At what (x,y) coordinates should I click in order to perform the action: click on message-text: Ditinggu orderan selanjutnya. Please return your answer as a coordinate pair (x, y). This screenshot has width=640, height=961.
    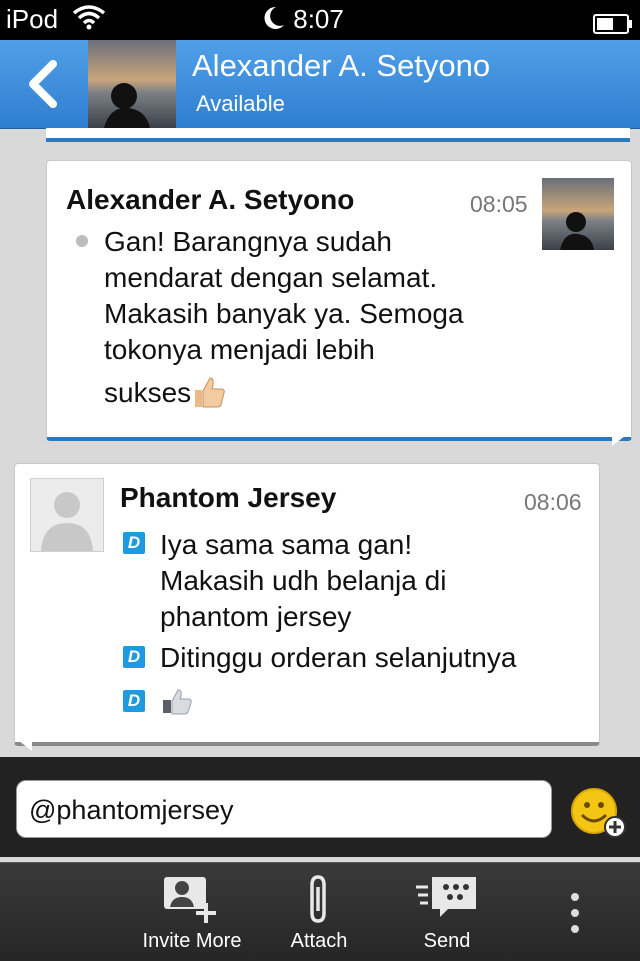
    Looking at the image, I should click on (338, 658).